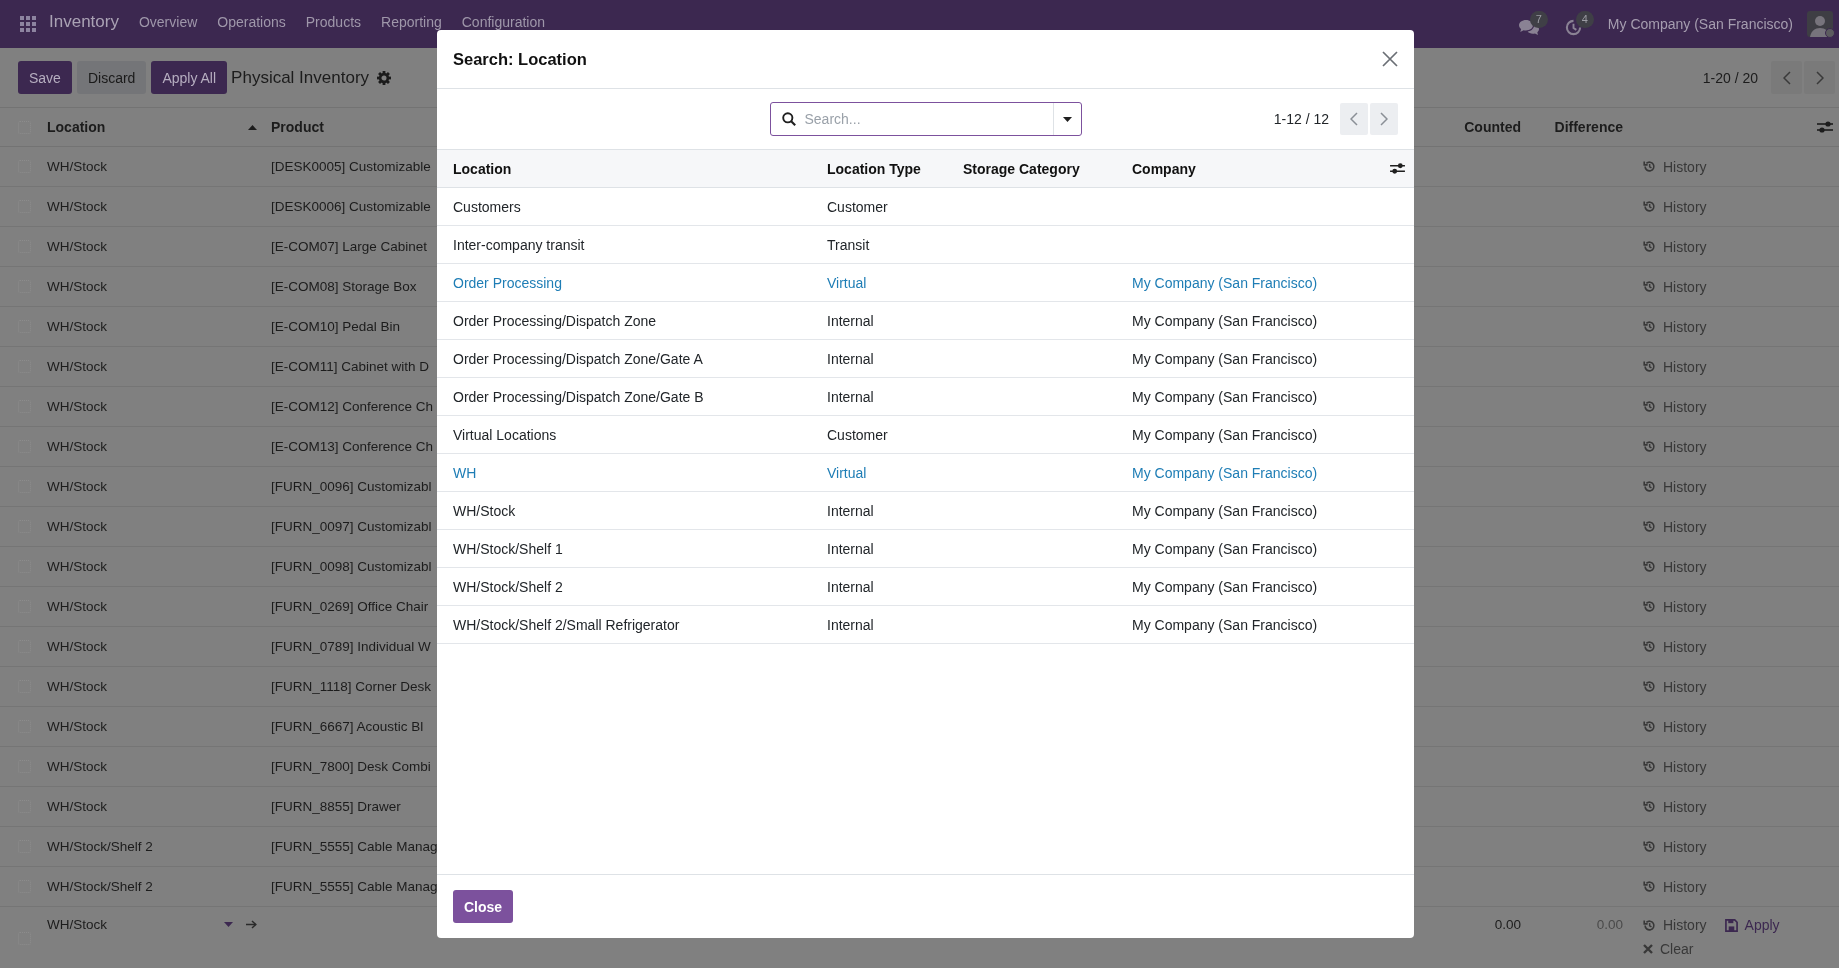  What do you see at coordinates (189, 77) in the screenshot?
I see `toolbar-button: Apply All` at bounding box center [189, 77].